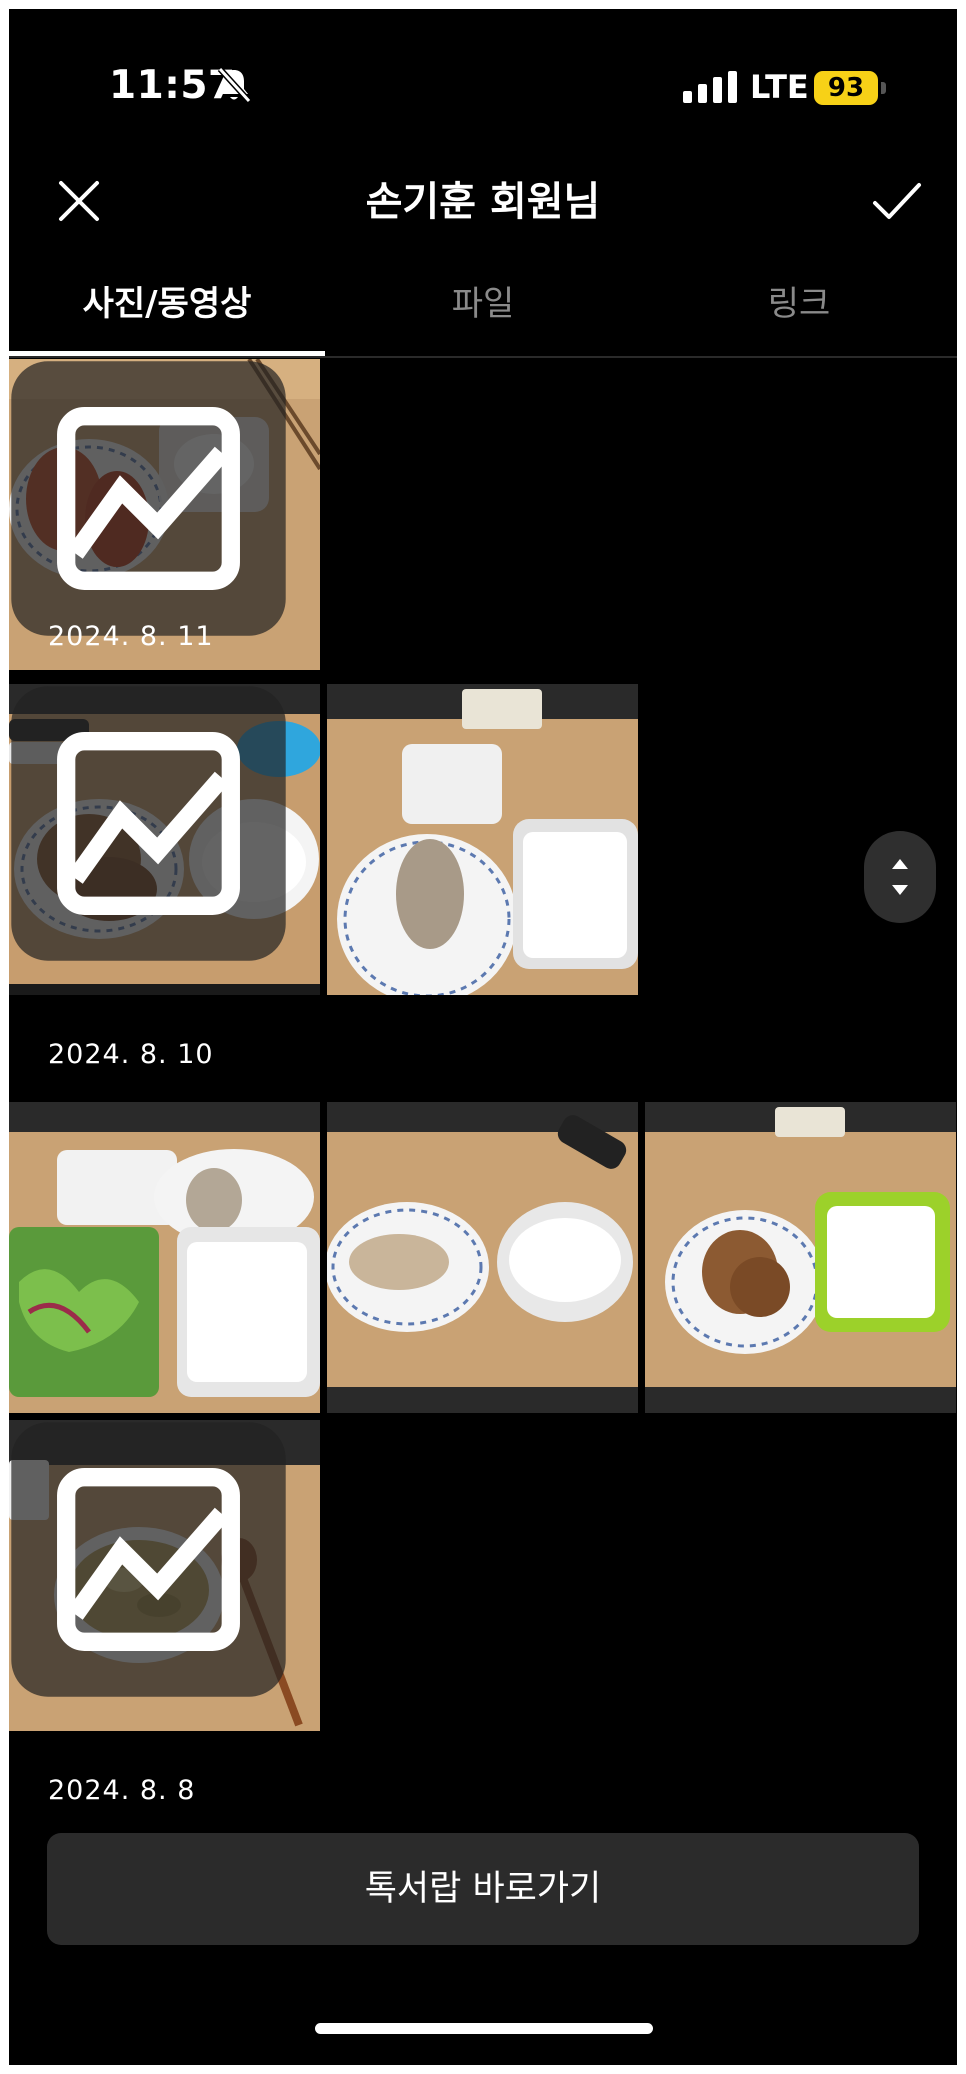 The height and width of the screenshot is (2074, 966). I want to click on signal-icon, so click(710, 87).